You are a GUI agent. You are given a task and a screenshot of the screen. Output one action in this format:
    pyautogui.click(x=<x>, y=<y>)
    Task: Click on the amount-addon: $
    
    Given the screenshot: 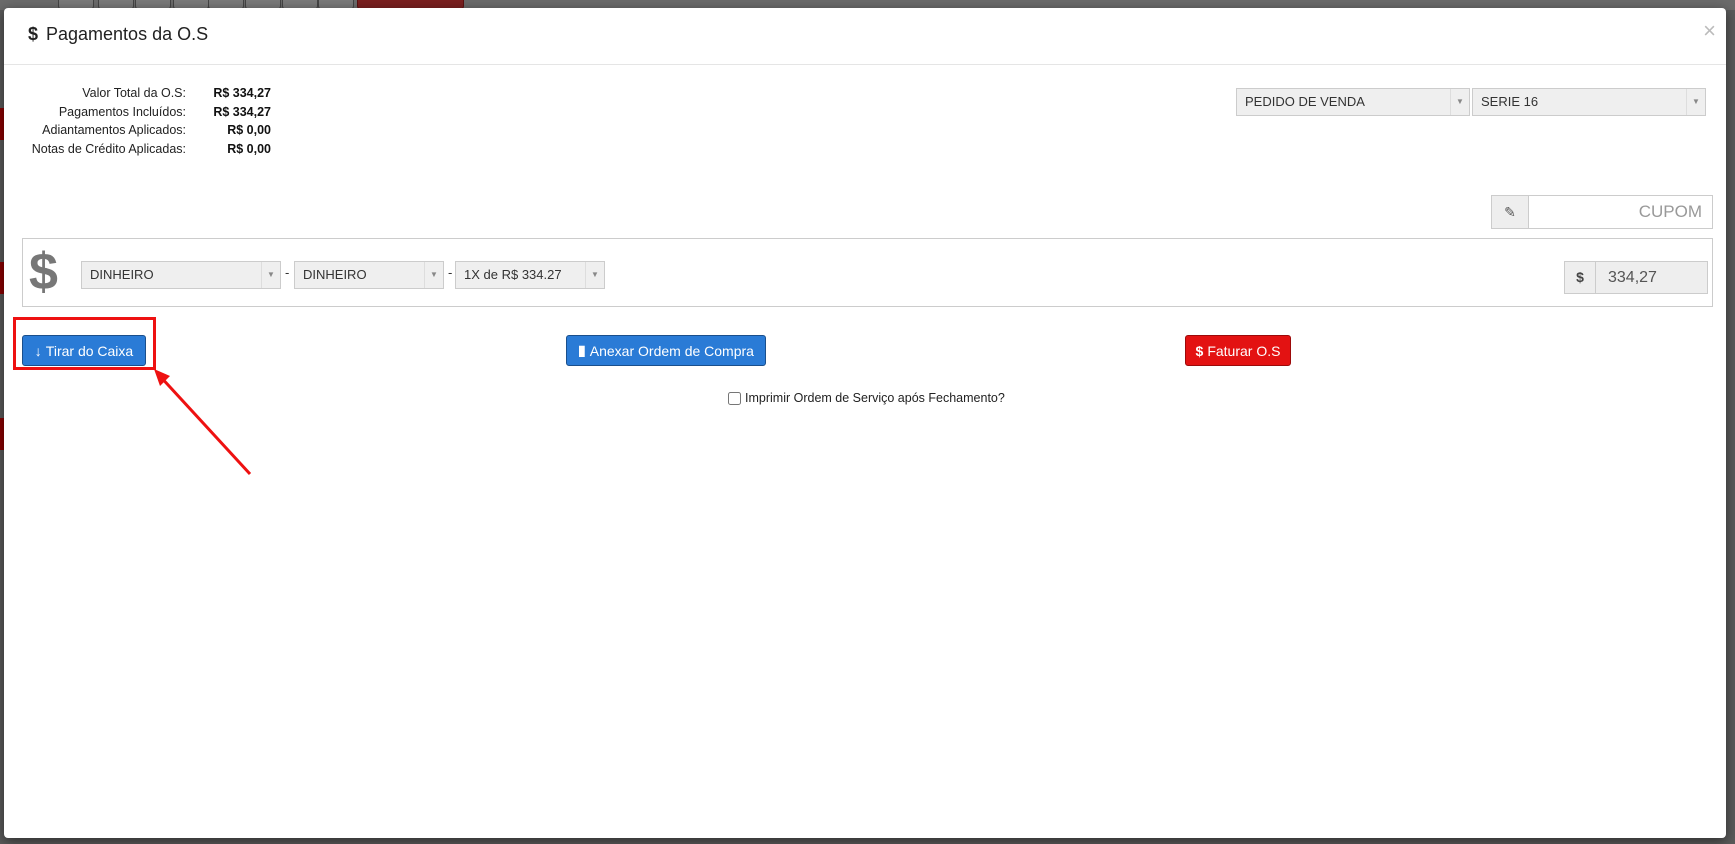 What is the action you would take?
    pyautogui.click(x=1580, y=277)
    